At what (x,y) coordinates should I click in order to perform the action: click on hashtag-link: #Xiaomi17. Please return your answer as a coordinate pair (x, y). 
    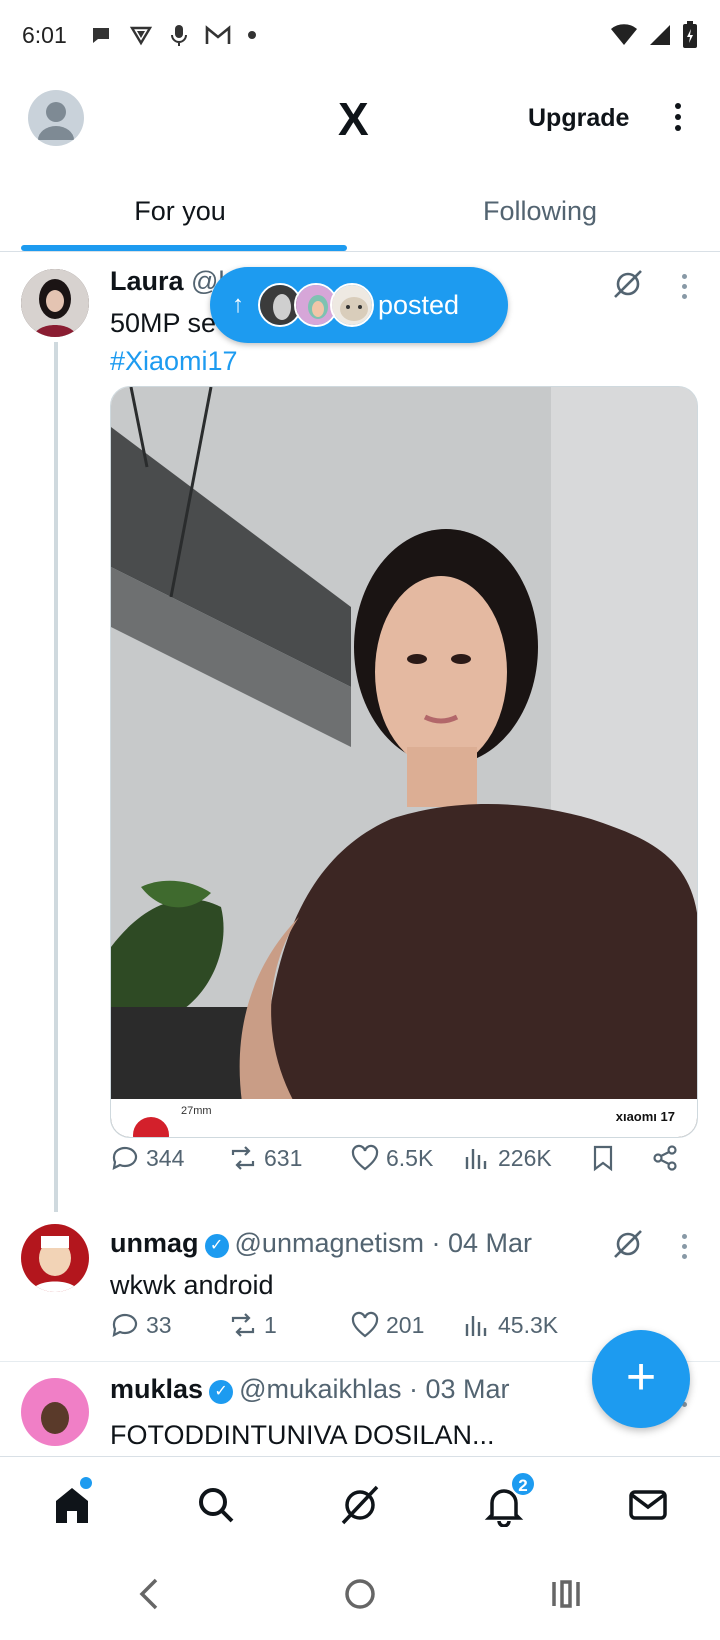
    Looking at the image, I should click on (174, 361).